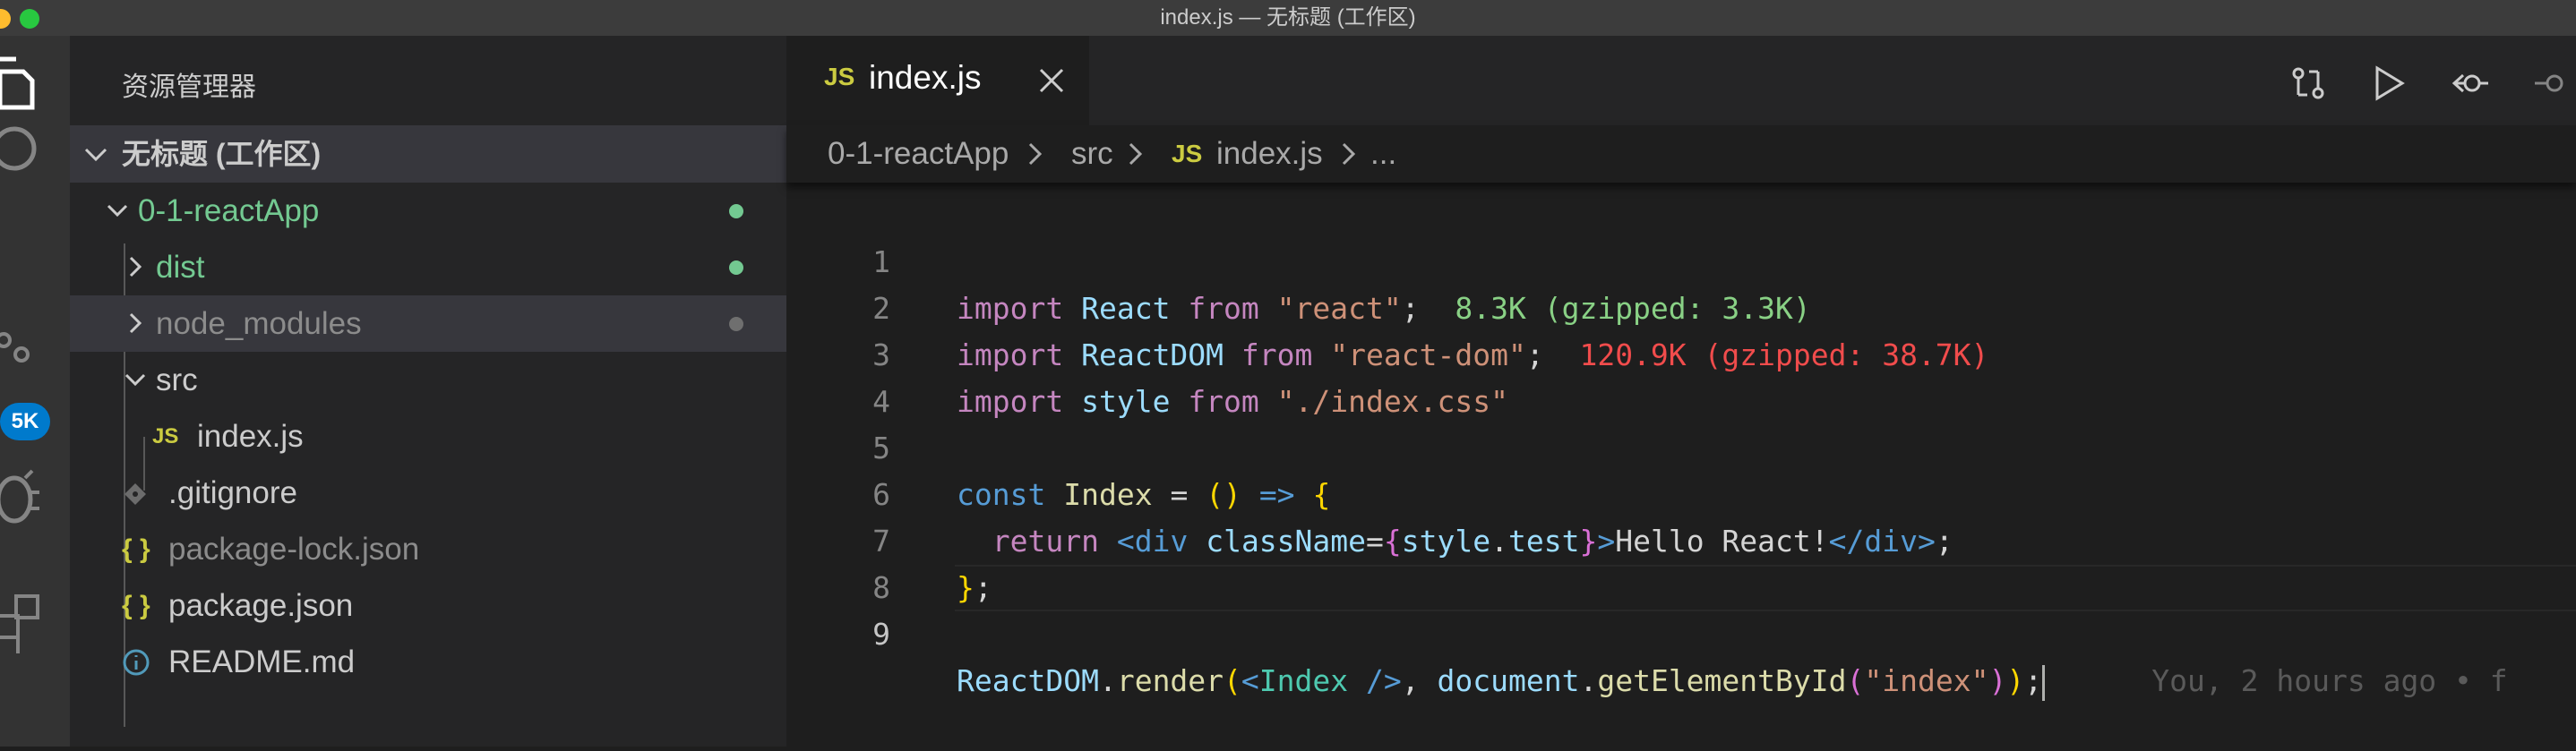 Image resolution: width=2576 pixels, height=751 pixels. Describe the element at coordinates (2308, 83) in the screenshot. I see `open-changes-icon` at that location.